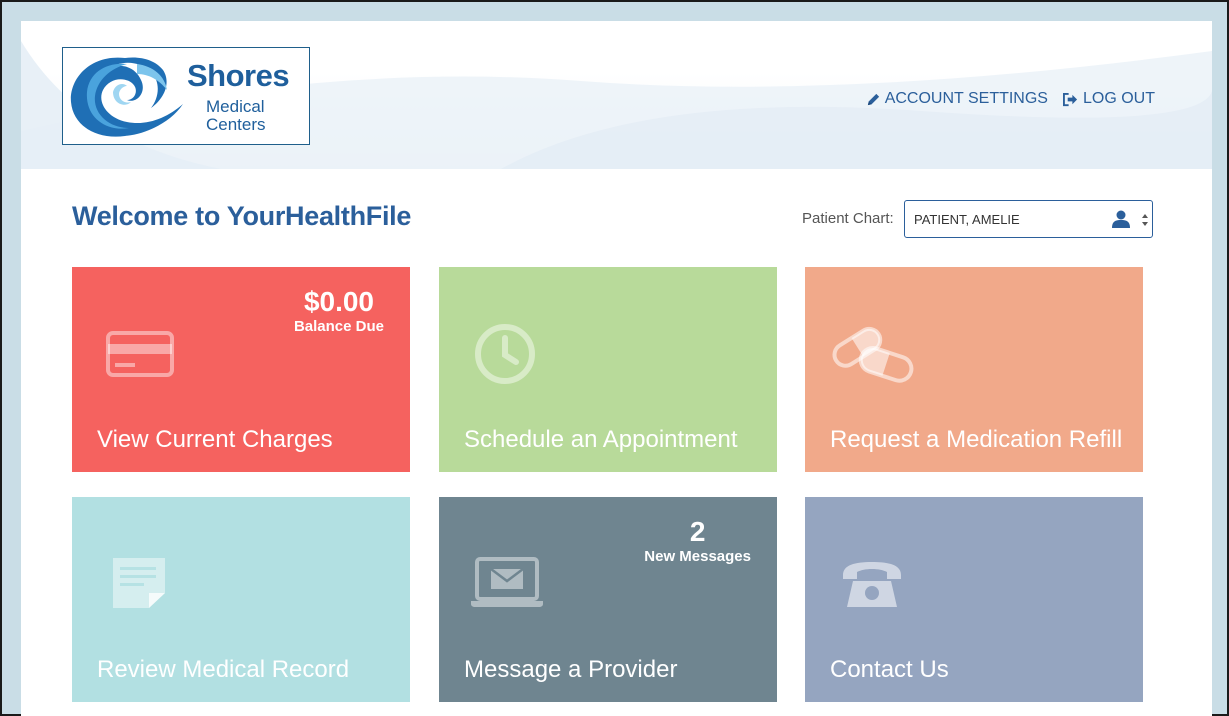 Image resolution: width=1229 pixels, height=716 pixels. What do you see at coordinates (889, 669) in the screenshot?
I see `tile-title: Contact Us` at bounding box center [889, 669].